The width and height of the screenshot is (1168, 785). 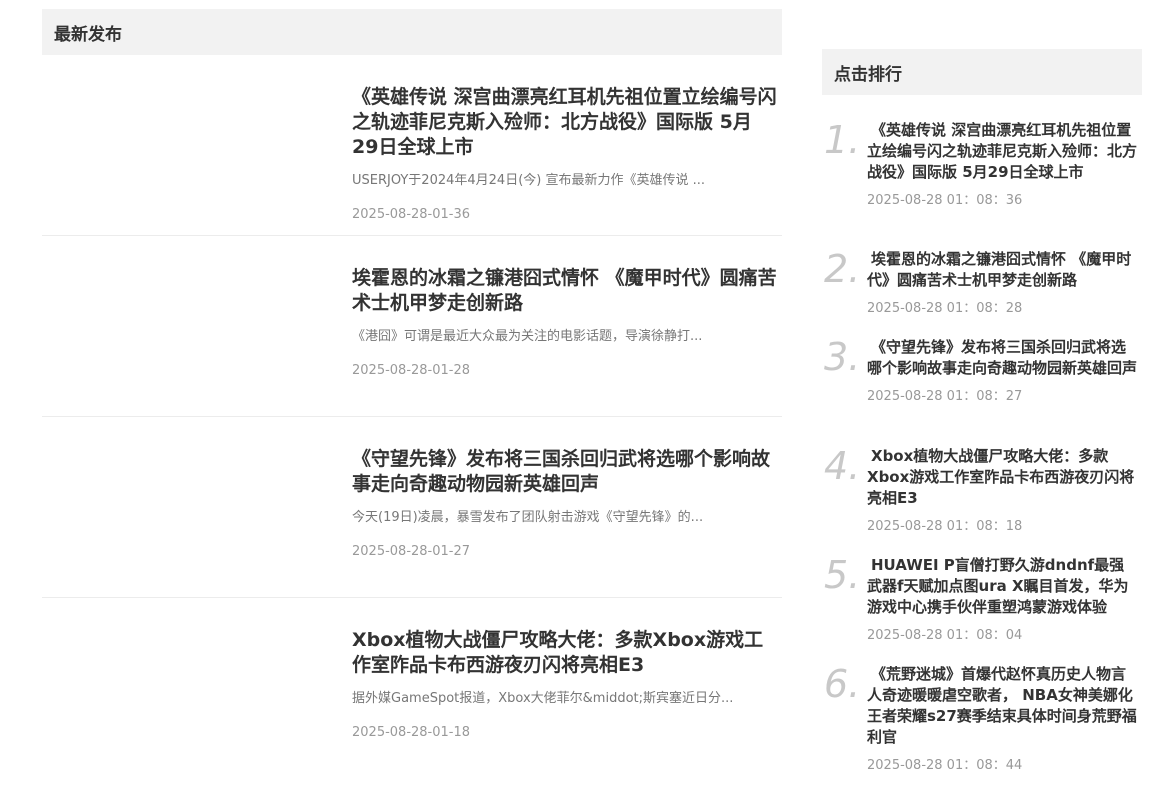 I want to click on rank-number: 1., so click(x=842, y=140).